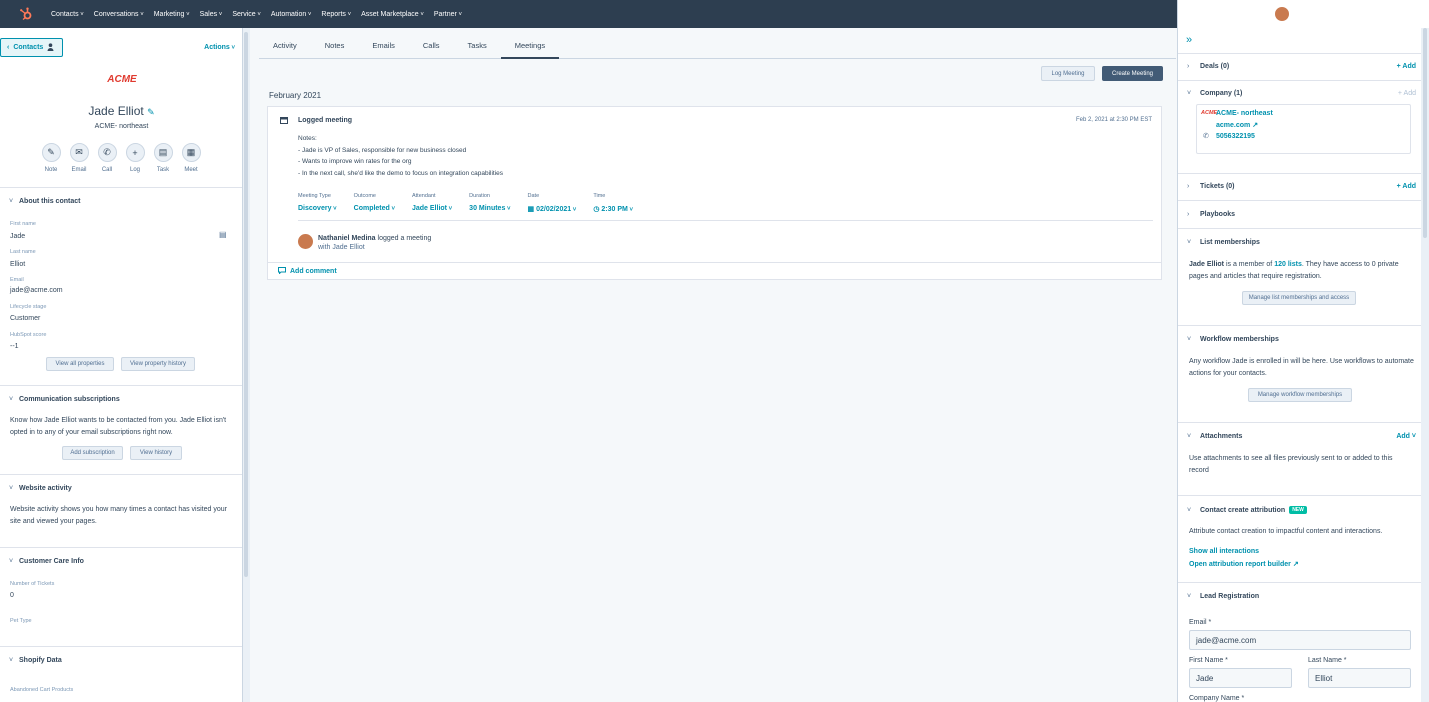  Describe the element at coordinates (383, 43) in the screenshot. I see `tab-emails: Emails` at that location.